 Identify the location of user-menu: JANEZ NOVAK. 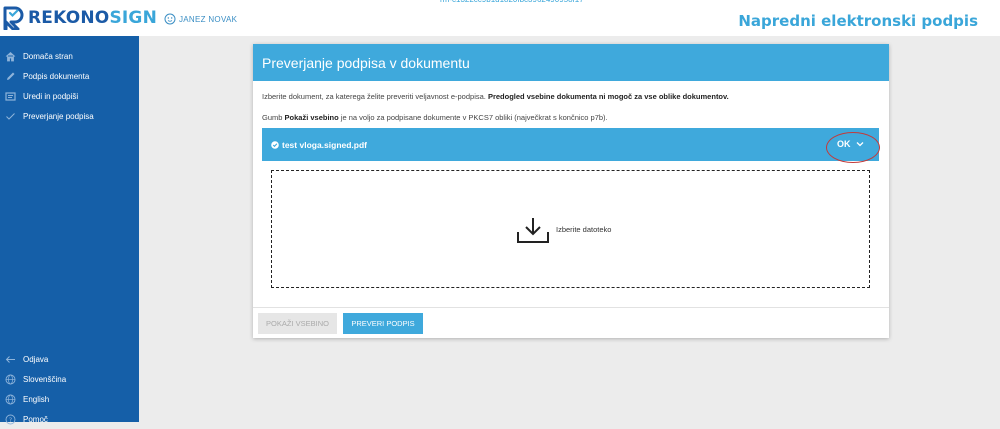
(200, 19).